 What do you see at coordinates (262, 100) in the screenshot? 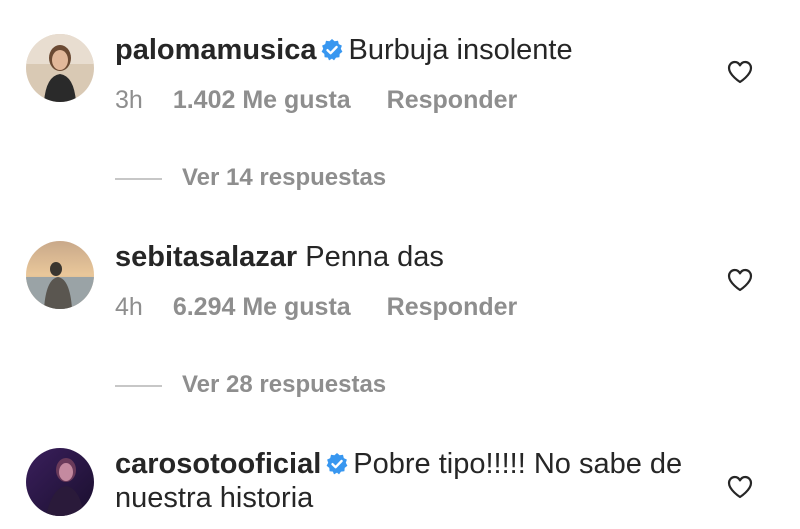
I see `likes-count: 1.402 Me gusta` at bounding box center [262, 100].